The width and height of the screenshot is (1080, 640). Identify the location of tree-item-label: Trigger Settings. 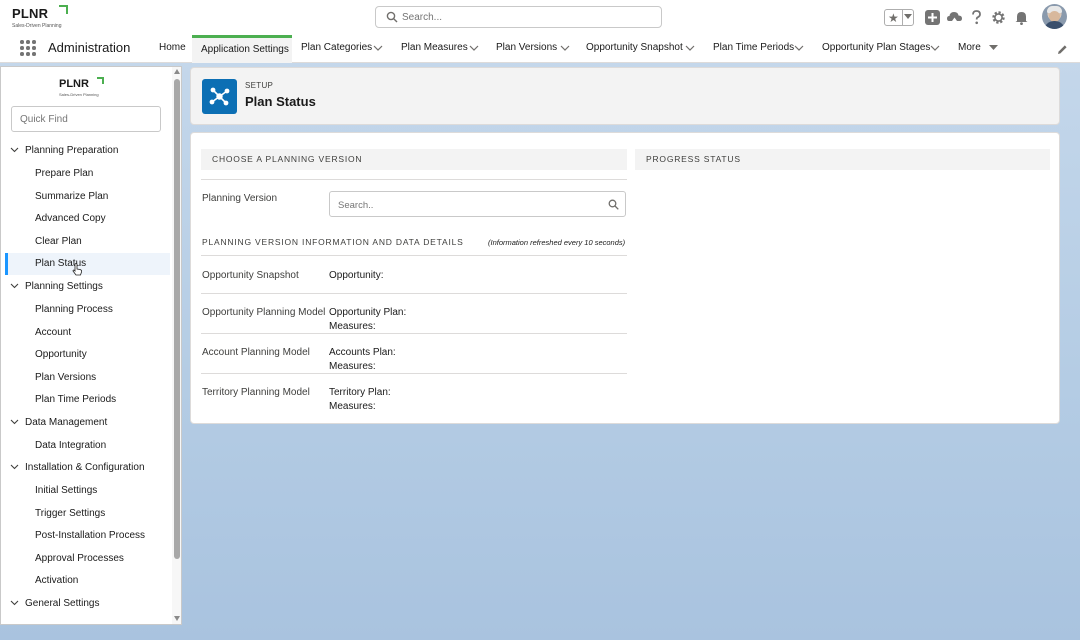
(70, 513).